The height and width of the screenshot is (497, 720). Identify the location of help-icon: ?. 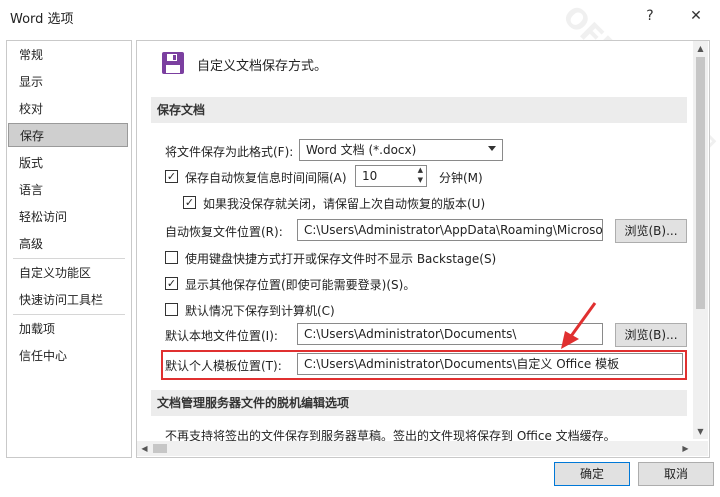
(650, 16).